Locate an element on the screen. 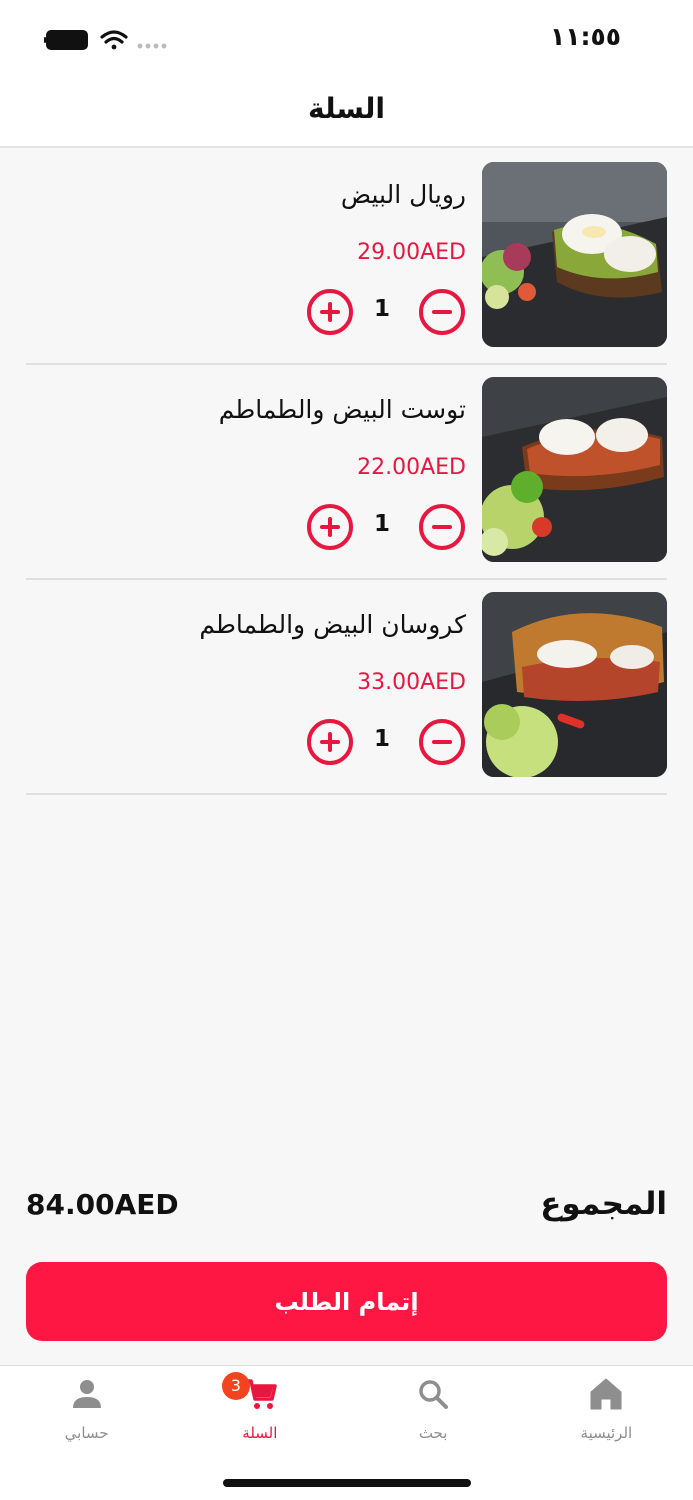 This screenshot has height=1500, width=693. cart-item: توست البيض والطماطم 22.00AED 1 is located at coordinates (346, 472).